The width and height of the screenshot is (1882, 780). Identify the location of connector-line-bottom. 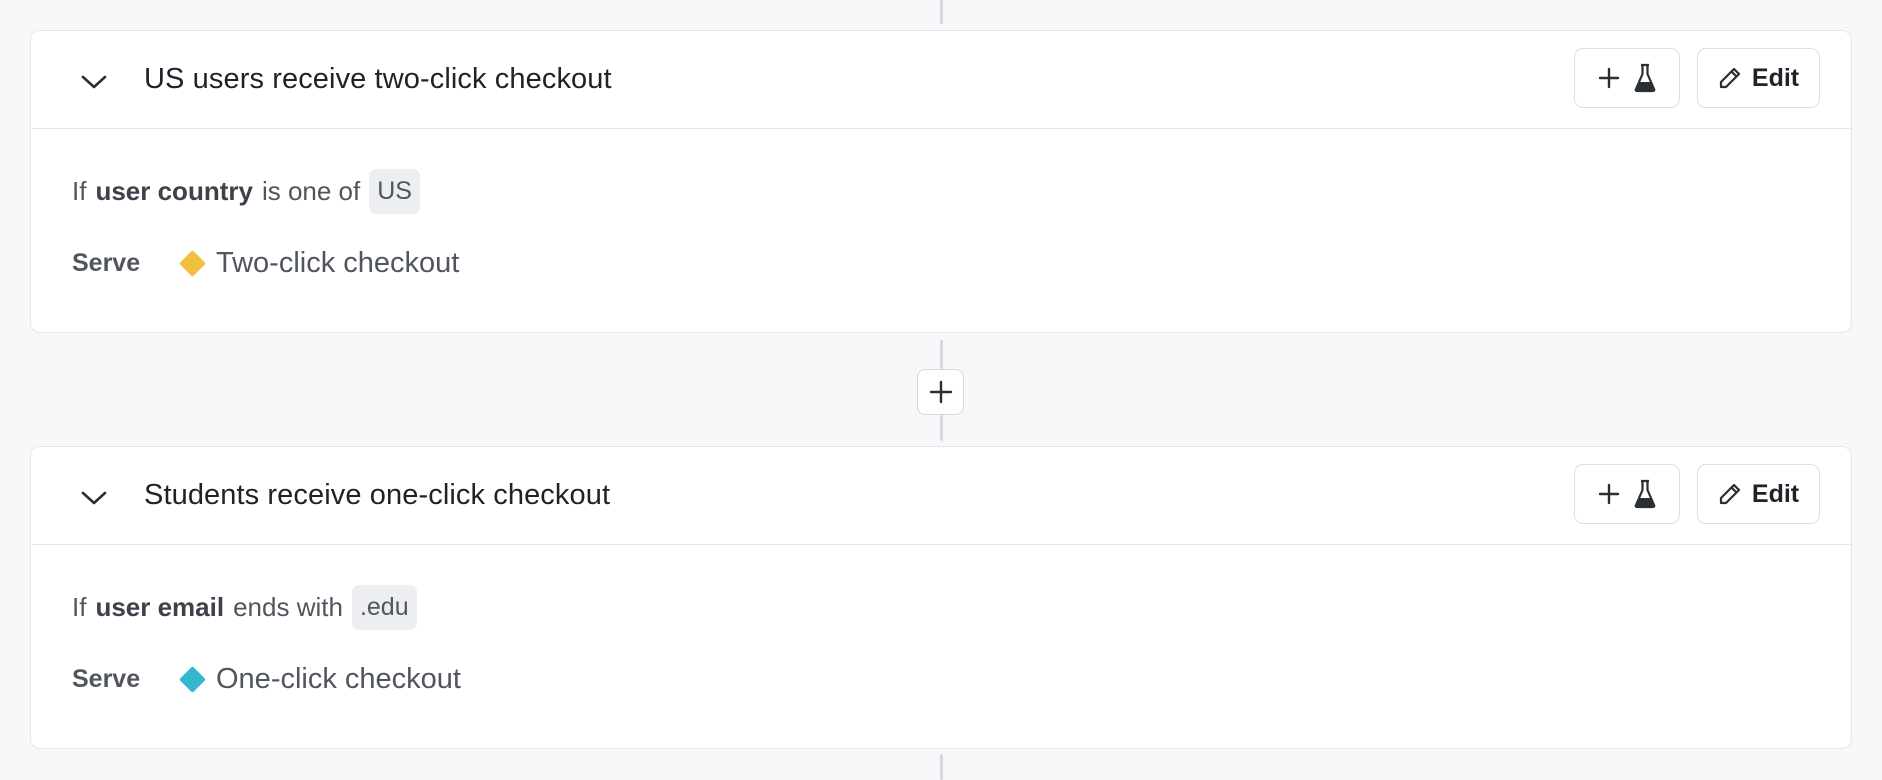
(941, 767).